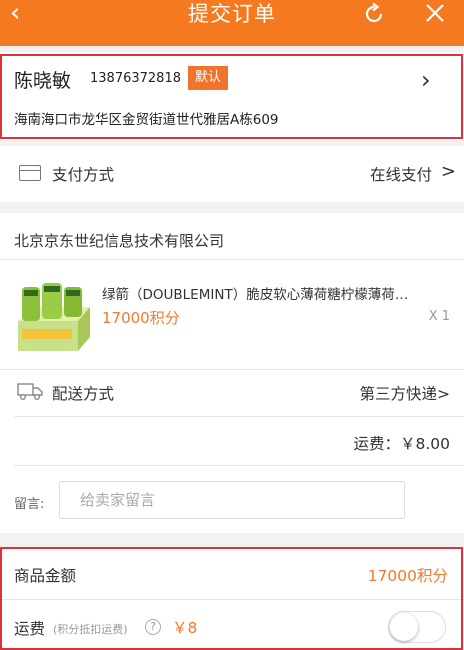 Image resolution: width=464 pixels, height=650 pixels. Describe the element at coordinates (52, 317) in the screenshot. I see `product-image` at that location.